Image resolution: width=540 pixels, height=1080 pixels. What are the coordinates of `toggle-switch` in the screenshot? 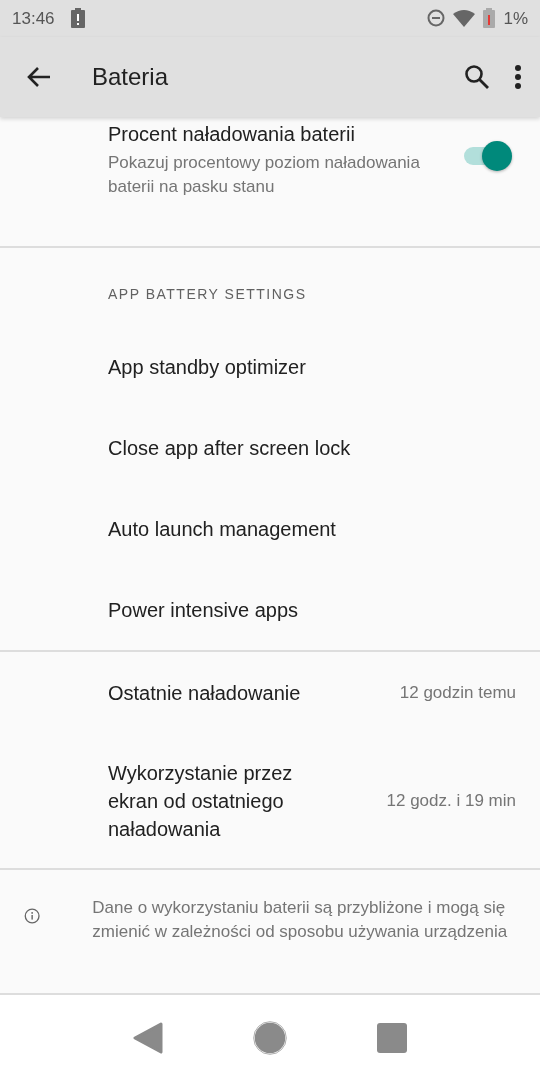 It's located at (487, 154).